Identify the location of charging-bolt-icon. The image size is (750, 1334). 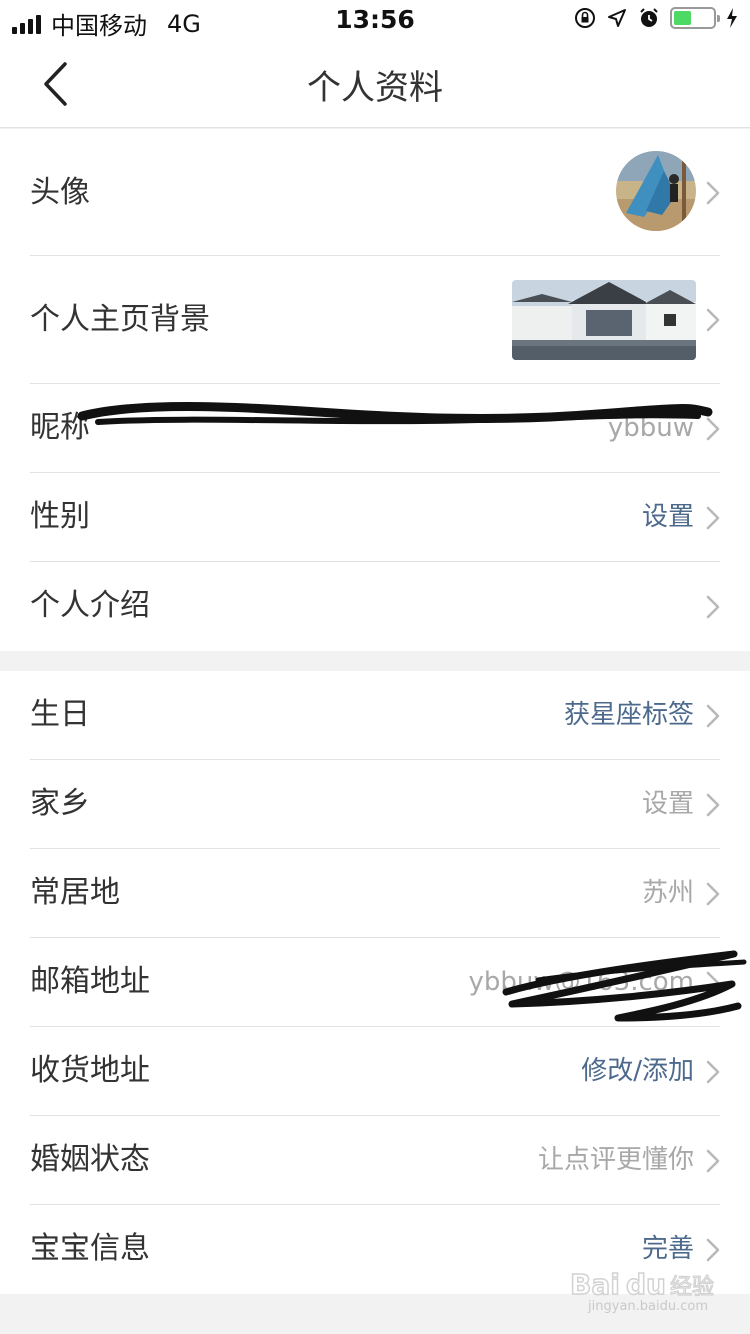
(732, 18).